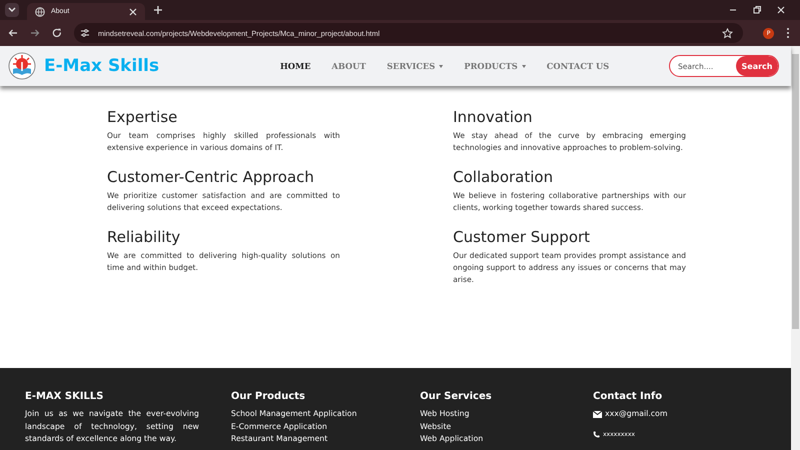 The width and height of the screenshot is (800, 450). Describe the element at coordinates (142, 117) in the screenshot. I see `feature-heading: Expertise` at that location.